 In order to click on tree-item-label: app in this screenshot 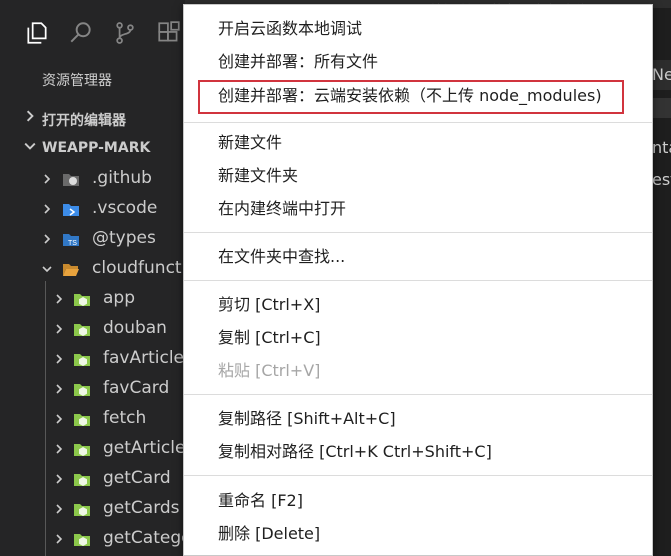, I will do `click(119, 298)`.